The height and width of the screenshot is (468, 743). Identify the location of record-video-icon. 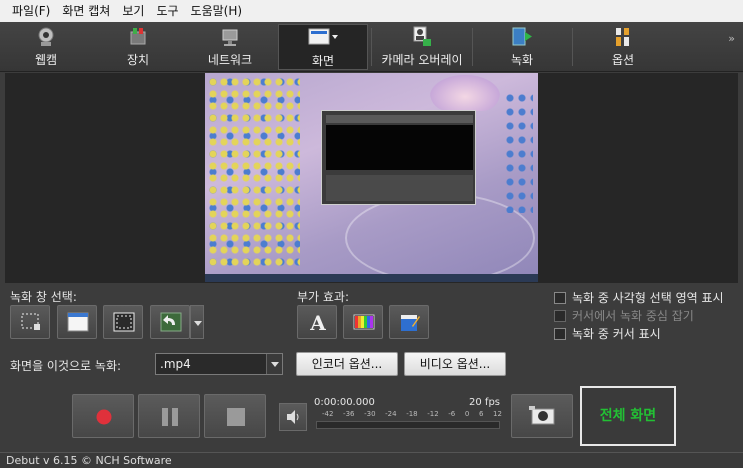
(522, 37).